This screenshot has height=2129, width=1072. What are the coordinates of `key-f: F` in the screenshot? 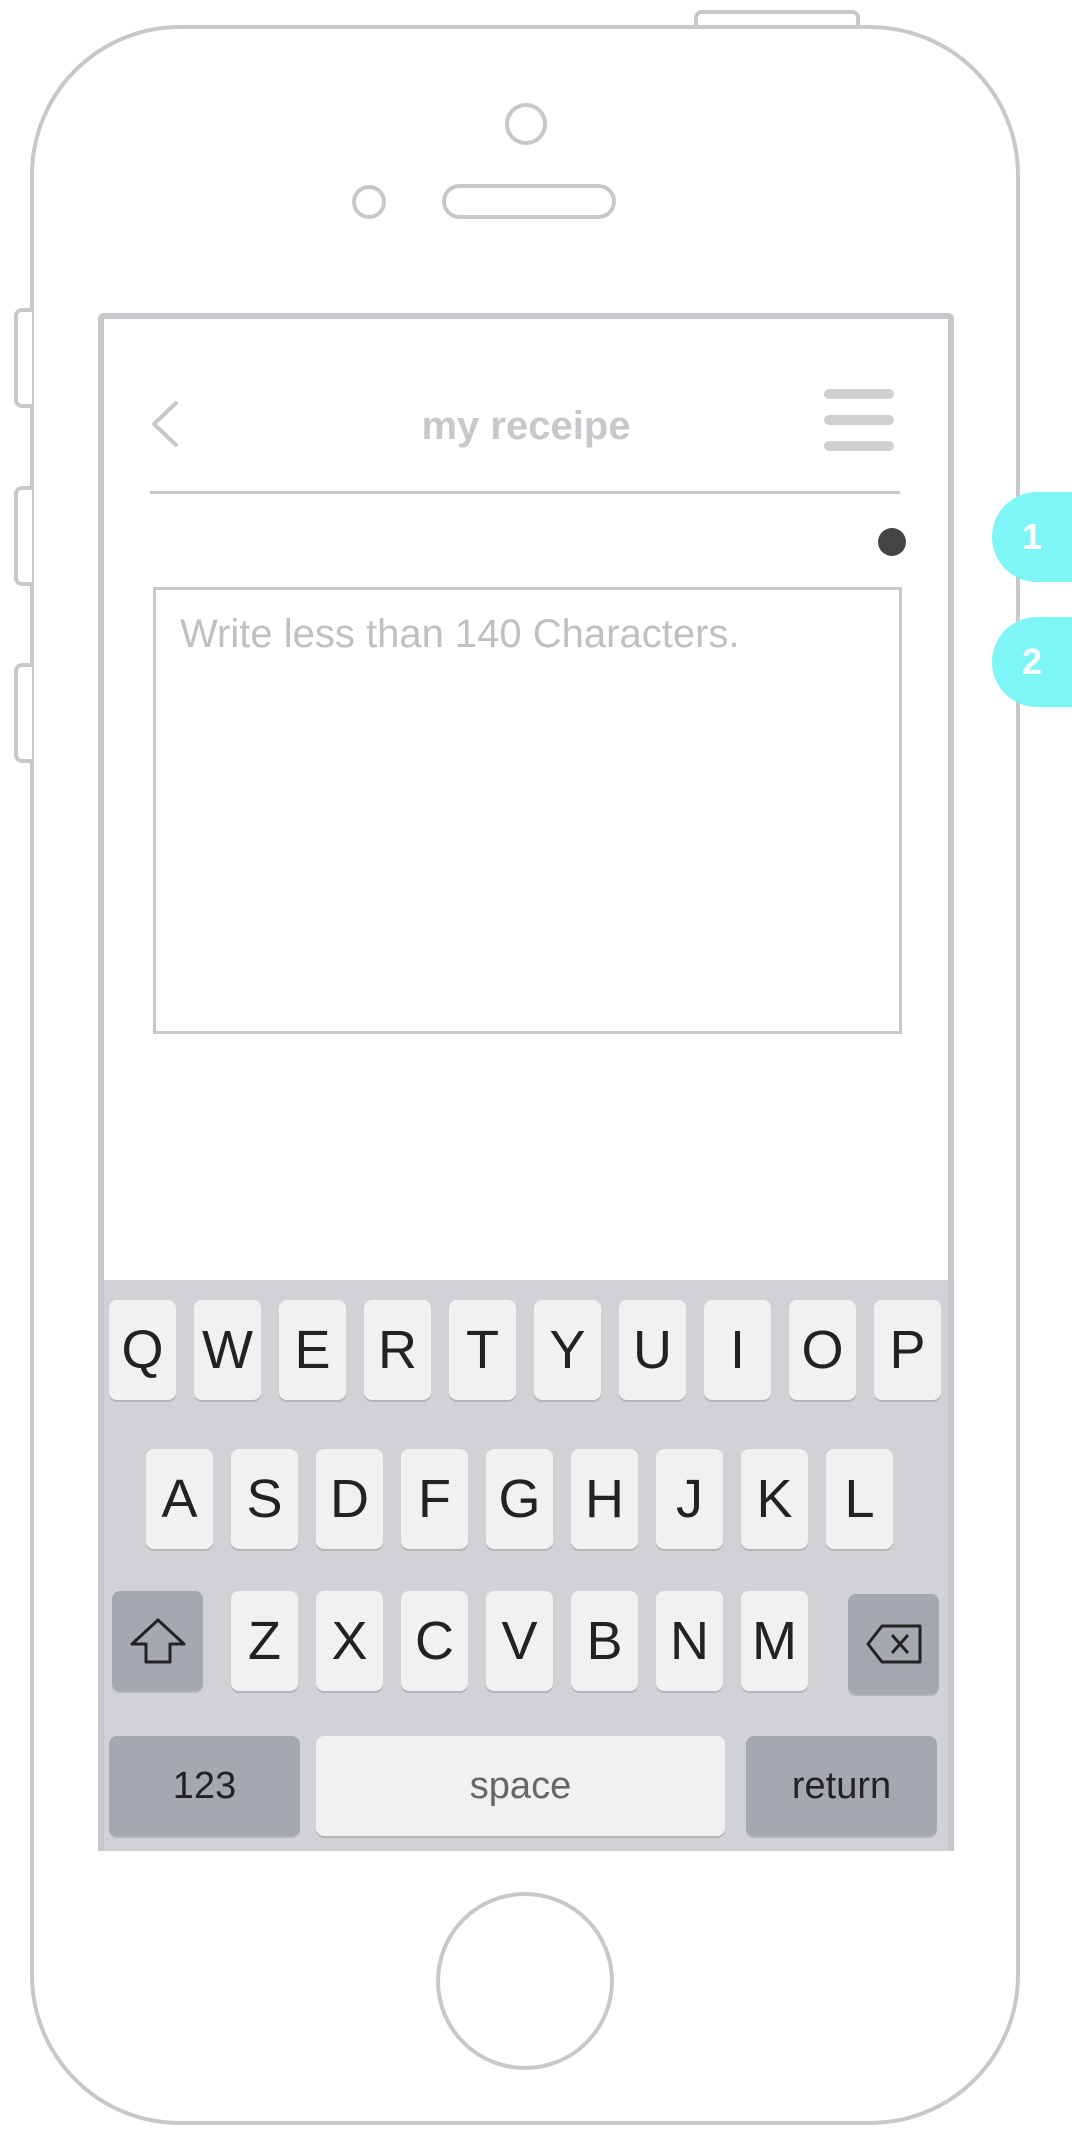 It's located at (434, 1499).